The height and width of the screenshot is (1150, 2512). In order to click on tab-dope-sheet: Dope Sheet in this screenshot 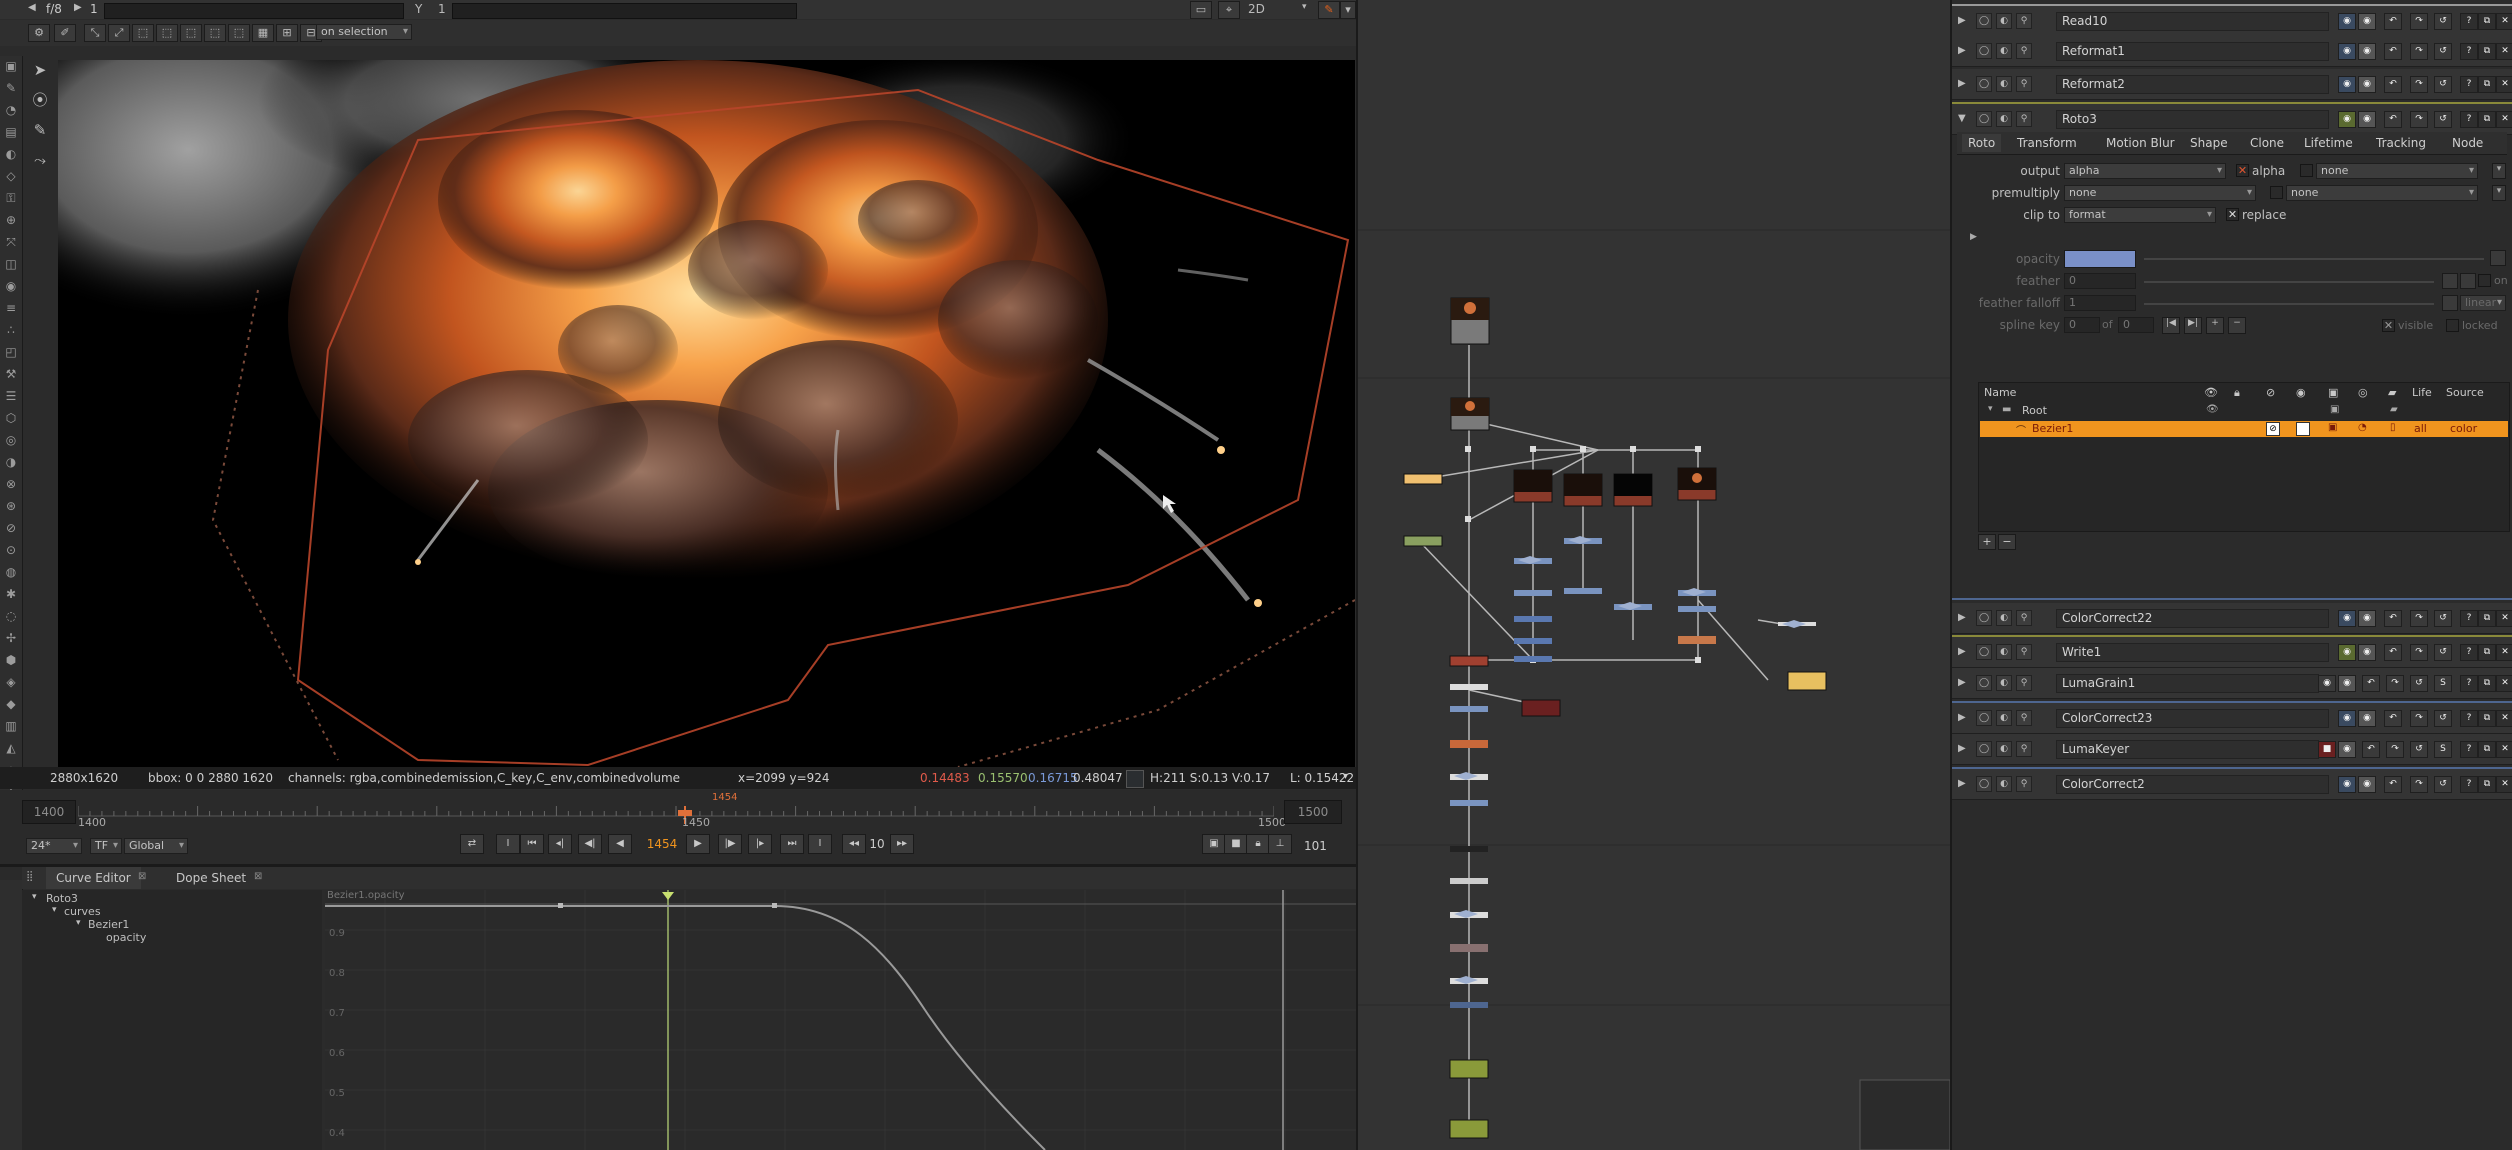, I will do `click(211, 878)`.